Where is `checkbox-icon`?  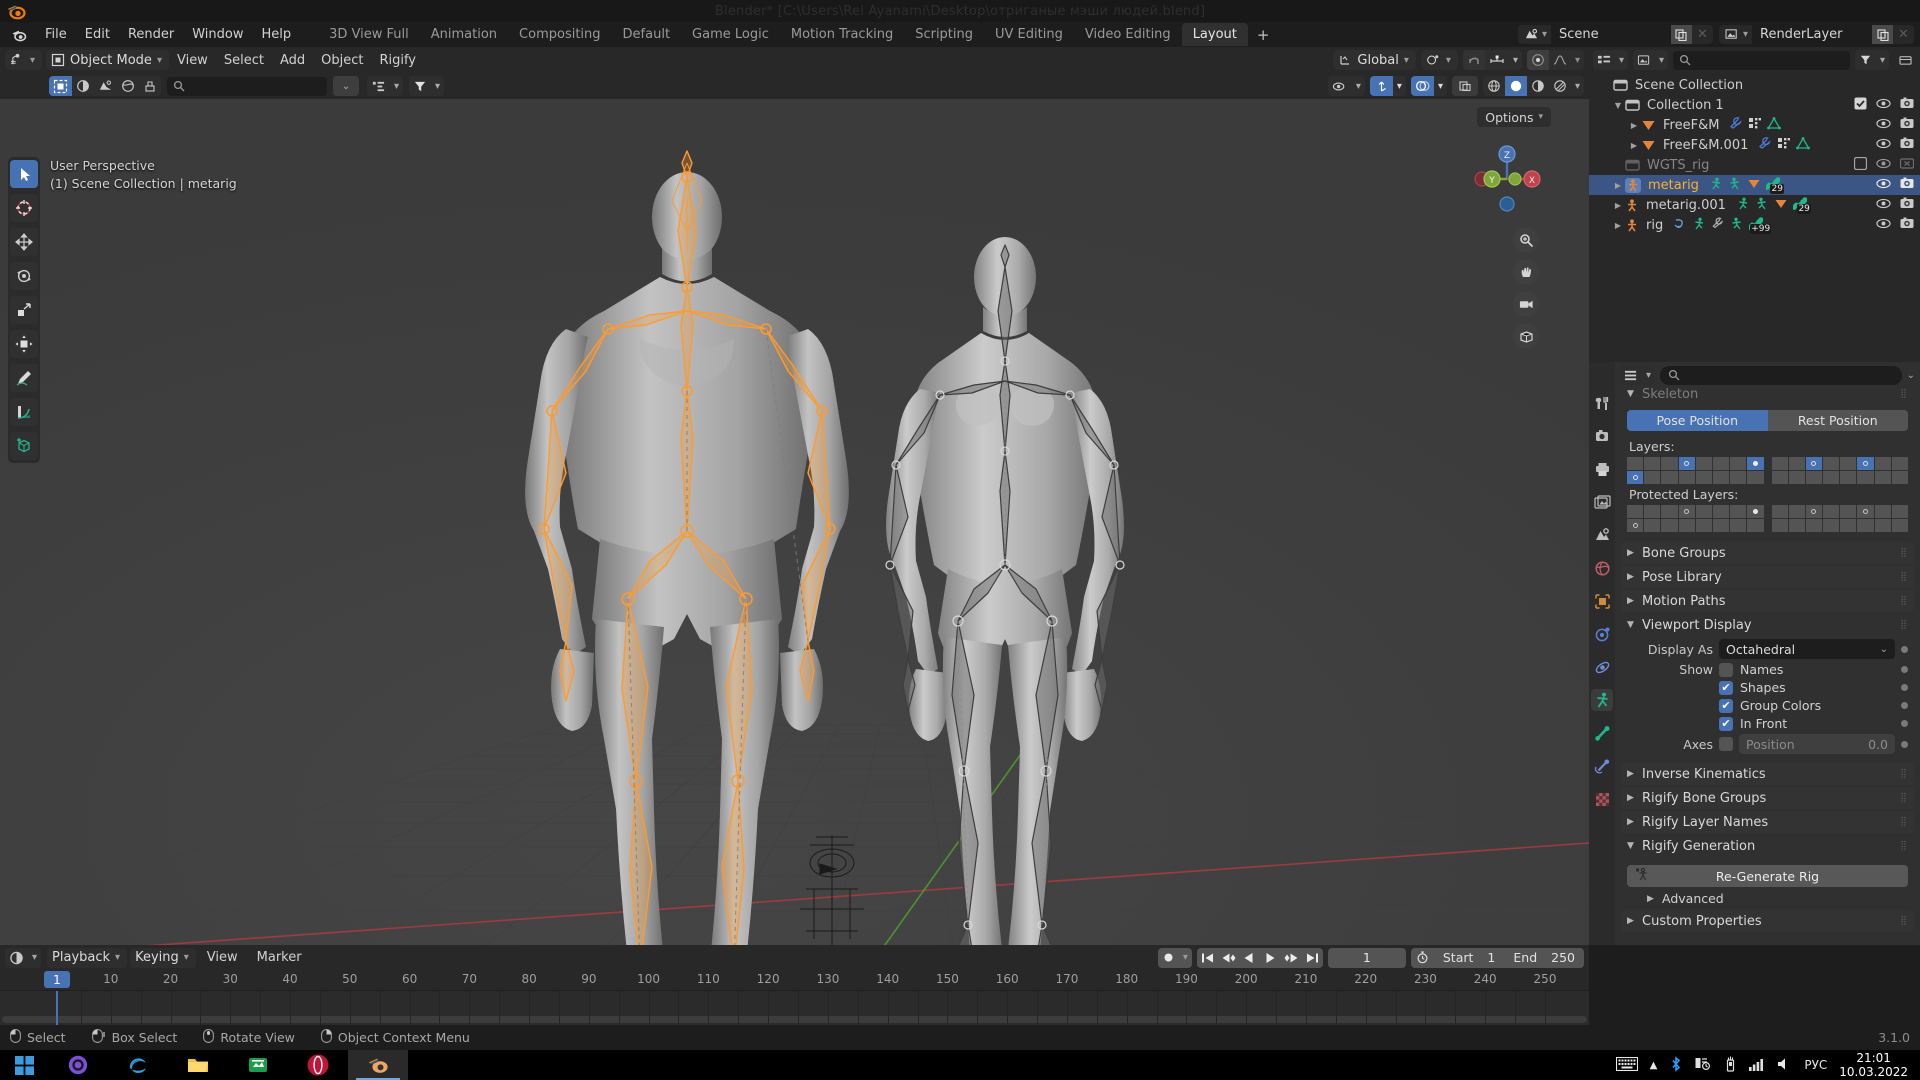 checkbox-icon is located at coordinates (1860, 105).